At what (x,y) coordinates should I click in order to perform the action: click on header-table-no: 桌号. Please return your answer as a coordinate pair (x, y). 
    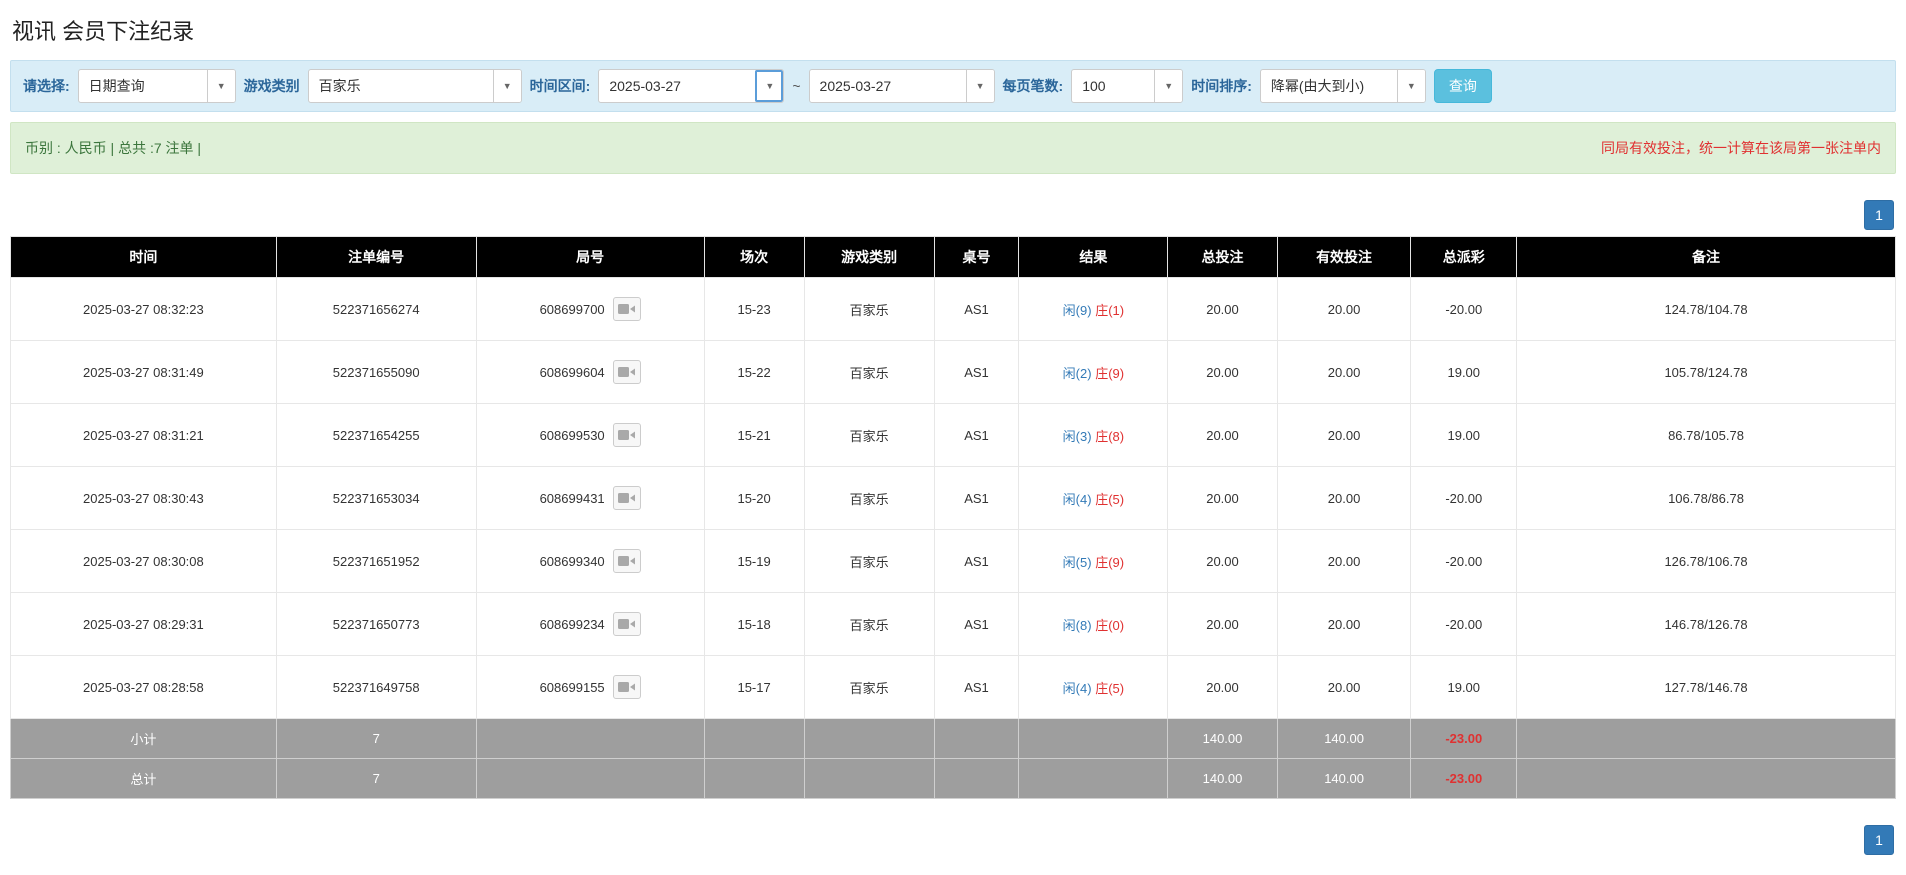
    Looking at the image, I should click on (976, 257).